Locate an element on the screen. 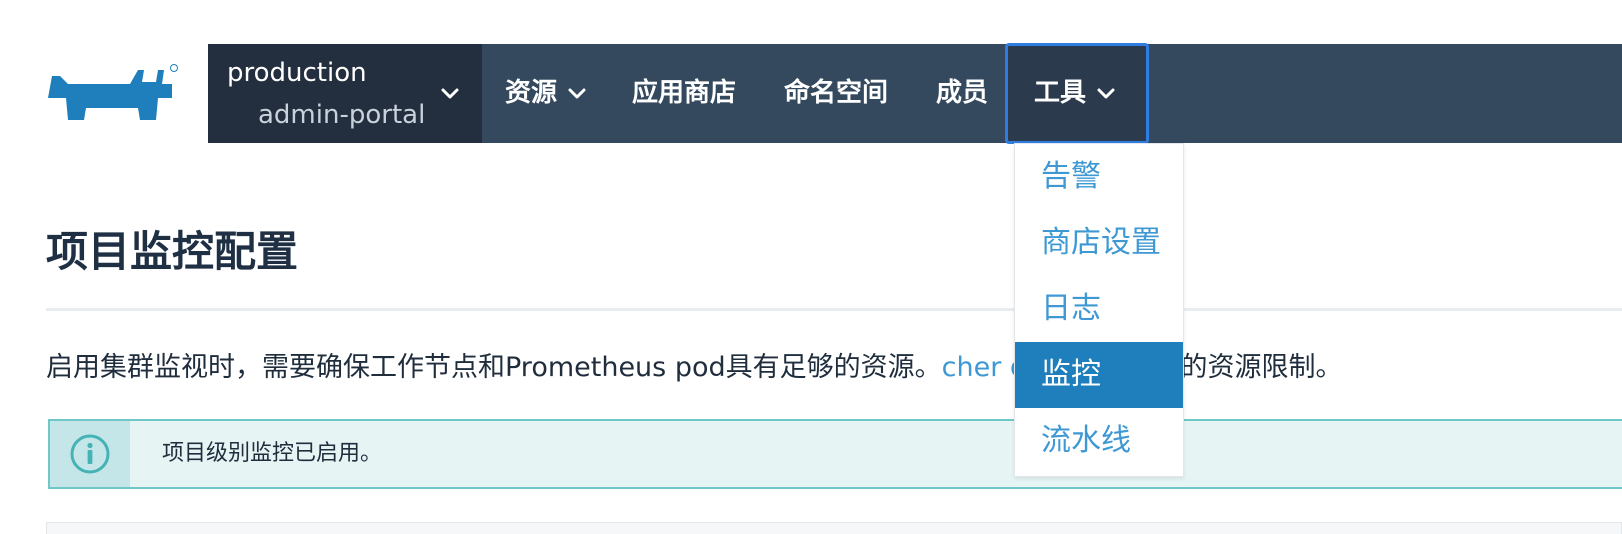 The height and width of the screenshot is (534, 1622). info-banner-message: 项目级别监控已启用。 is located at coordinates (272, 453).